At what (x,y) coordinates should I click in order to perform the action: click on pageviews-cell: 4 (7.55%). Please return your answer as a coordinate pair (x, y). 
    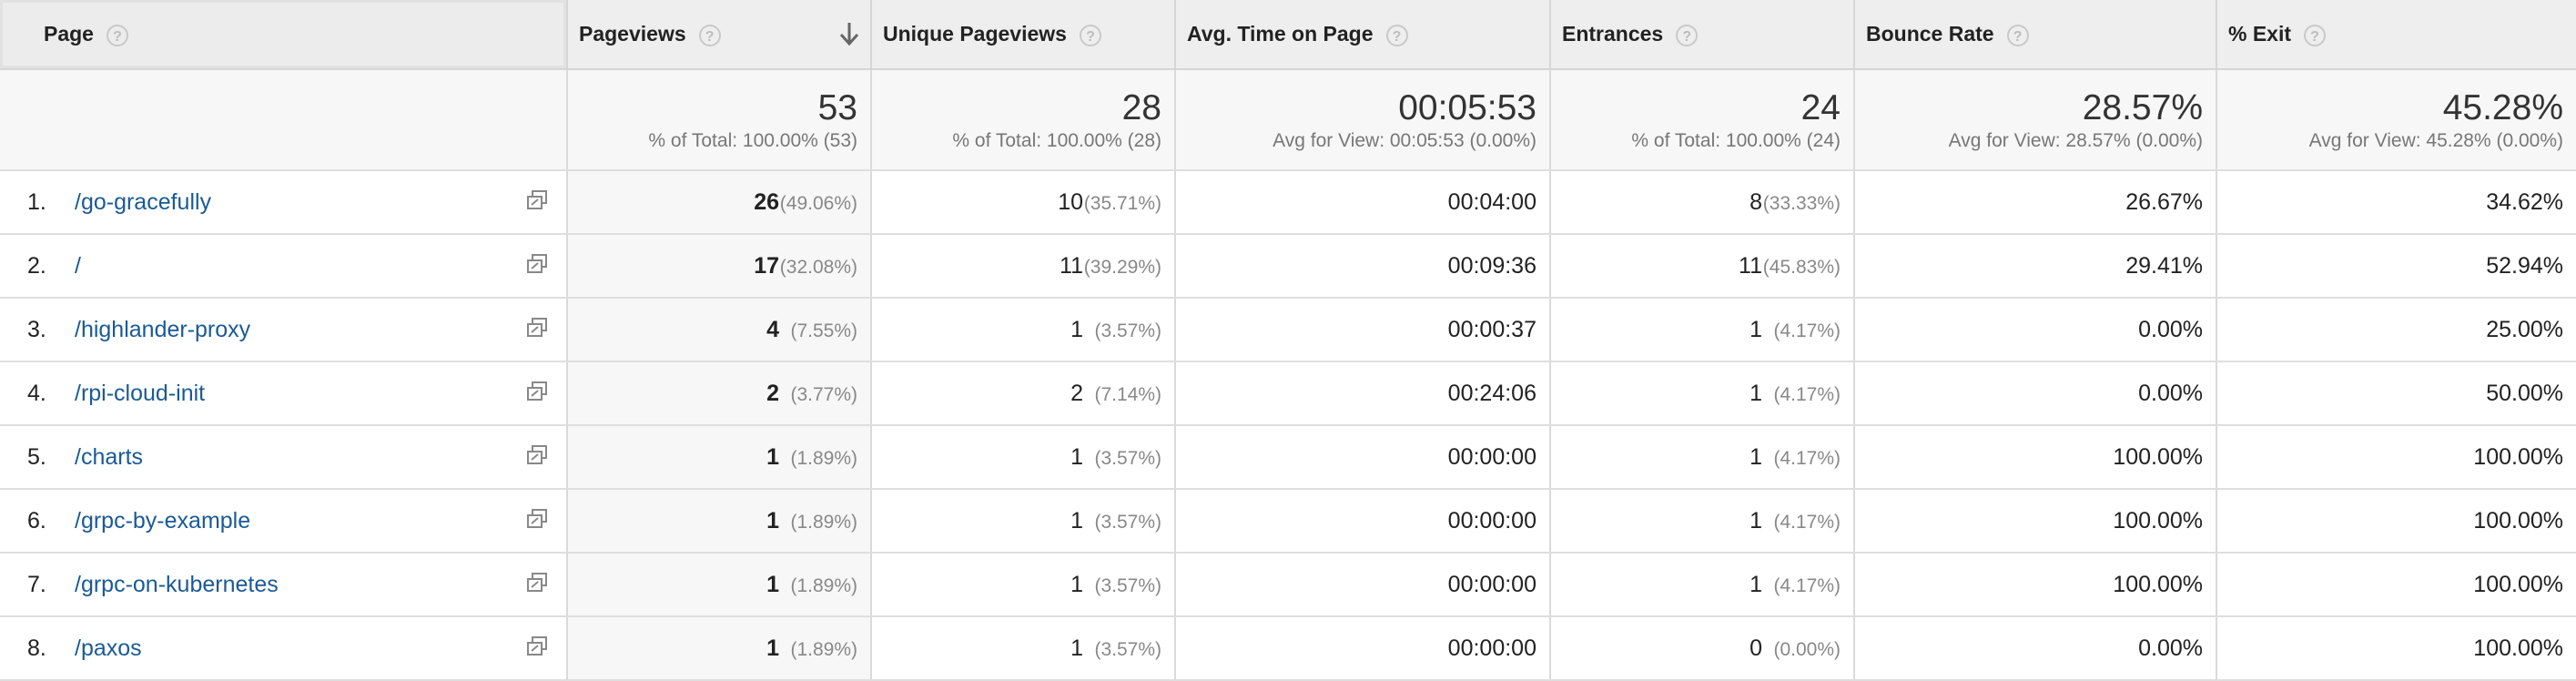
    Looking at the image, I should click on (718, 330).